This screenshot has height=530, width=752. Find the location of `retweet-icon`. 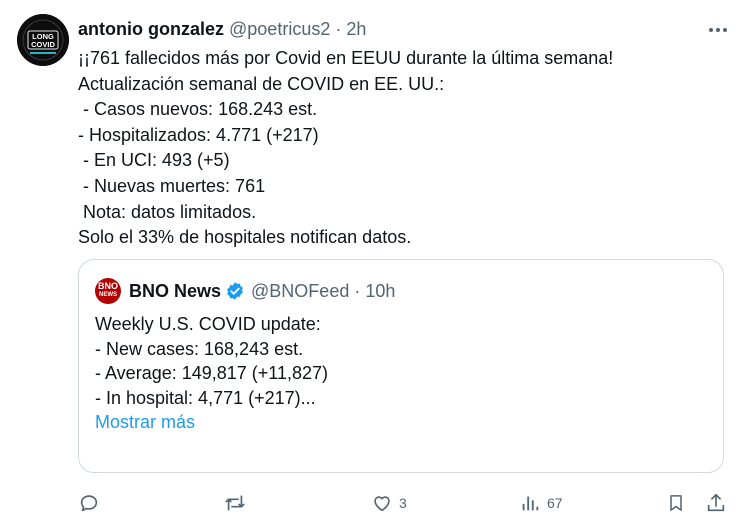

retweet-icon is located at coordinates (235, 503).